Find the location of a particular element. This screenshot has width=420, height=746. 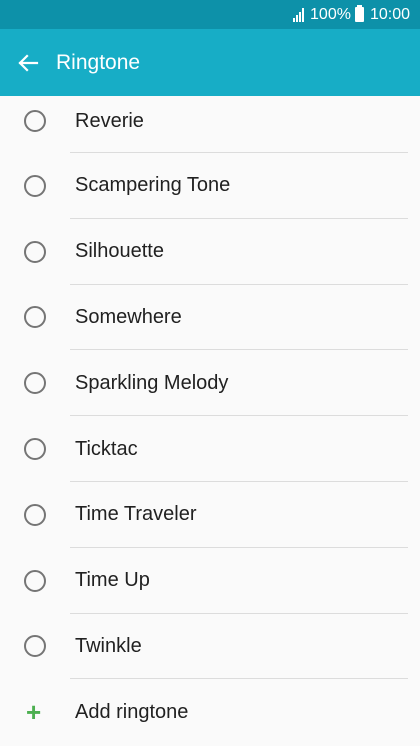

back-button is located at coordinates (28, 62).